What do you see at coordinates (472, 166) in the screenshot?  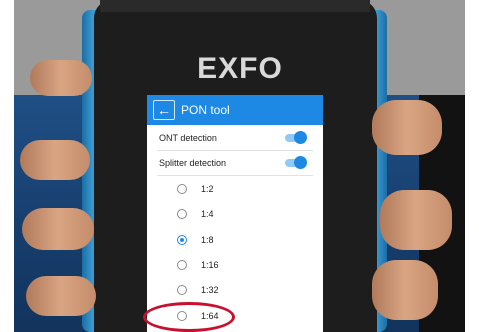 I see `image-margin-right` at bounding box center [472, 166].